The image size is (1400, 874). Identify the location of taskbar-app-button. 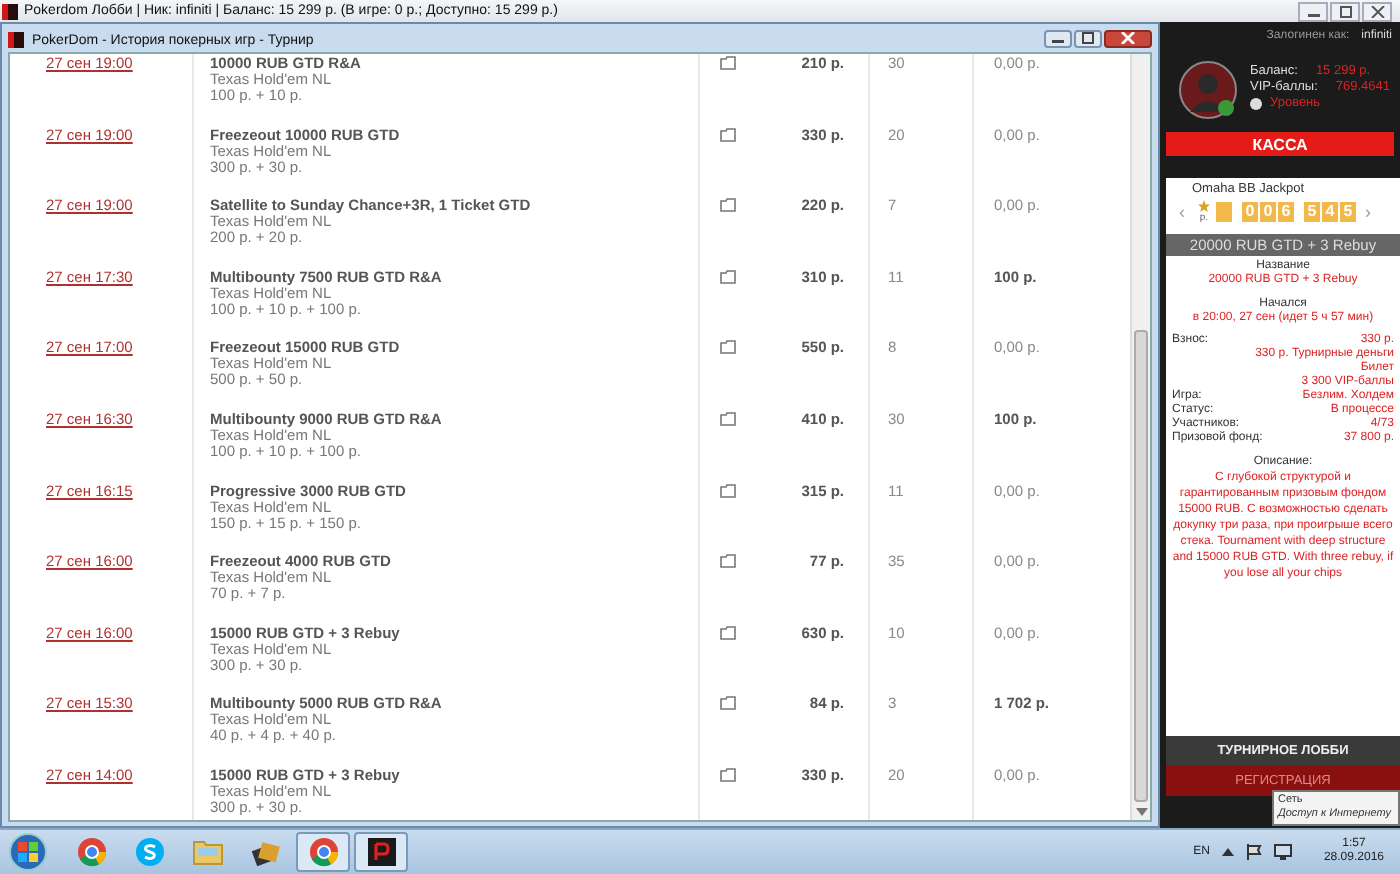
(381, 852).